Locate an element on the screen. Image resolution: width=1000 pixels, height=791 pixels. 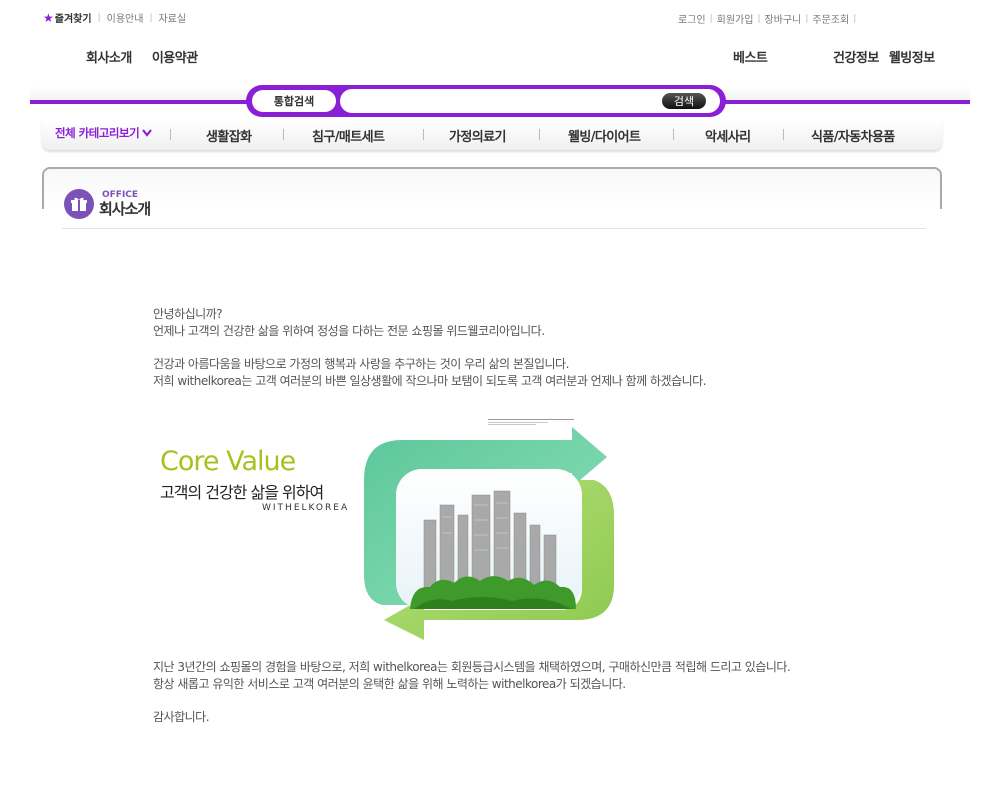
category-item: 침구/매트세트 is located at coordinates (348, 135).